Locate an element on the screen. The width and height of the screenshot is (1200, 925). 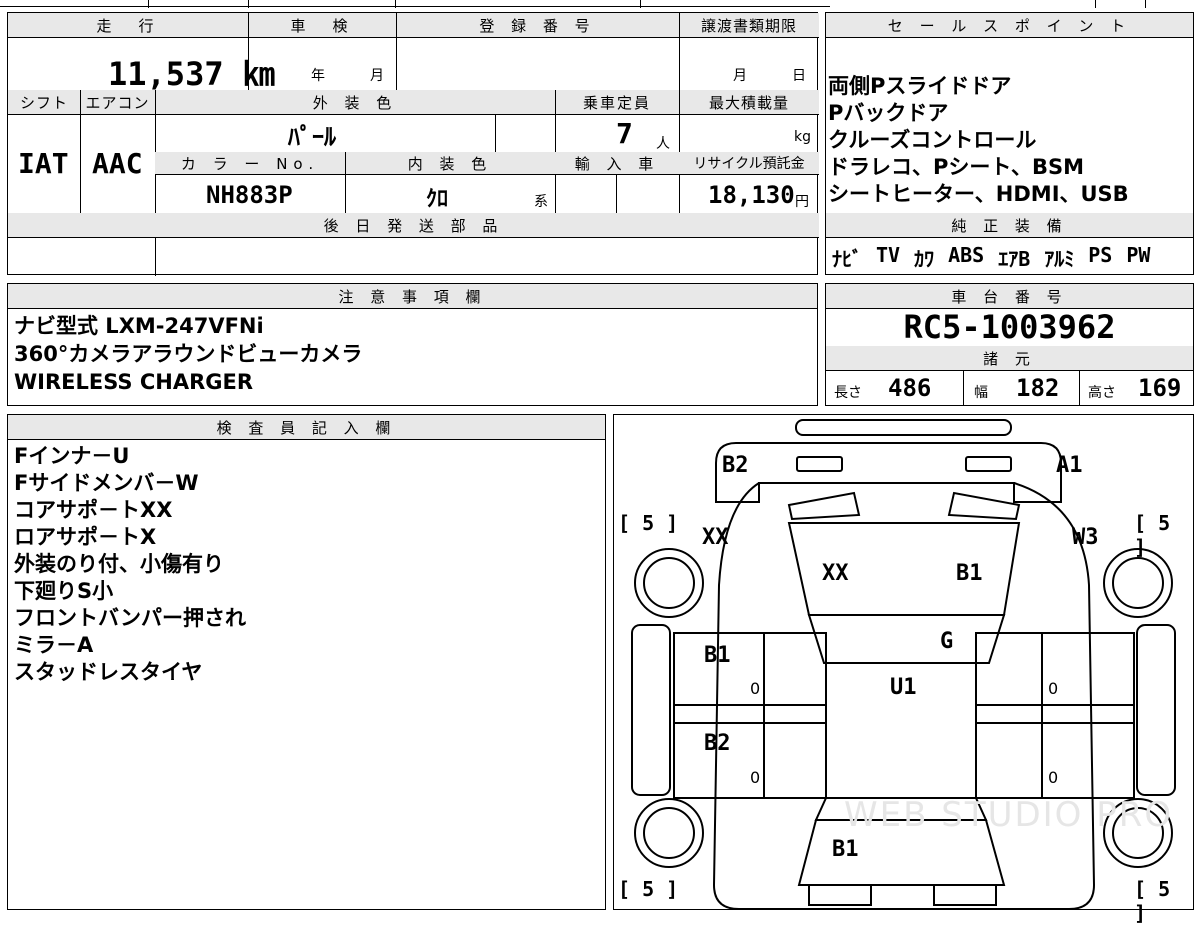
height-label: 高さ is located at coordinates (1102, 393).